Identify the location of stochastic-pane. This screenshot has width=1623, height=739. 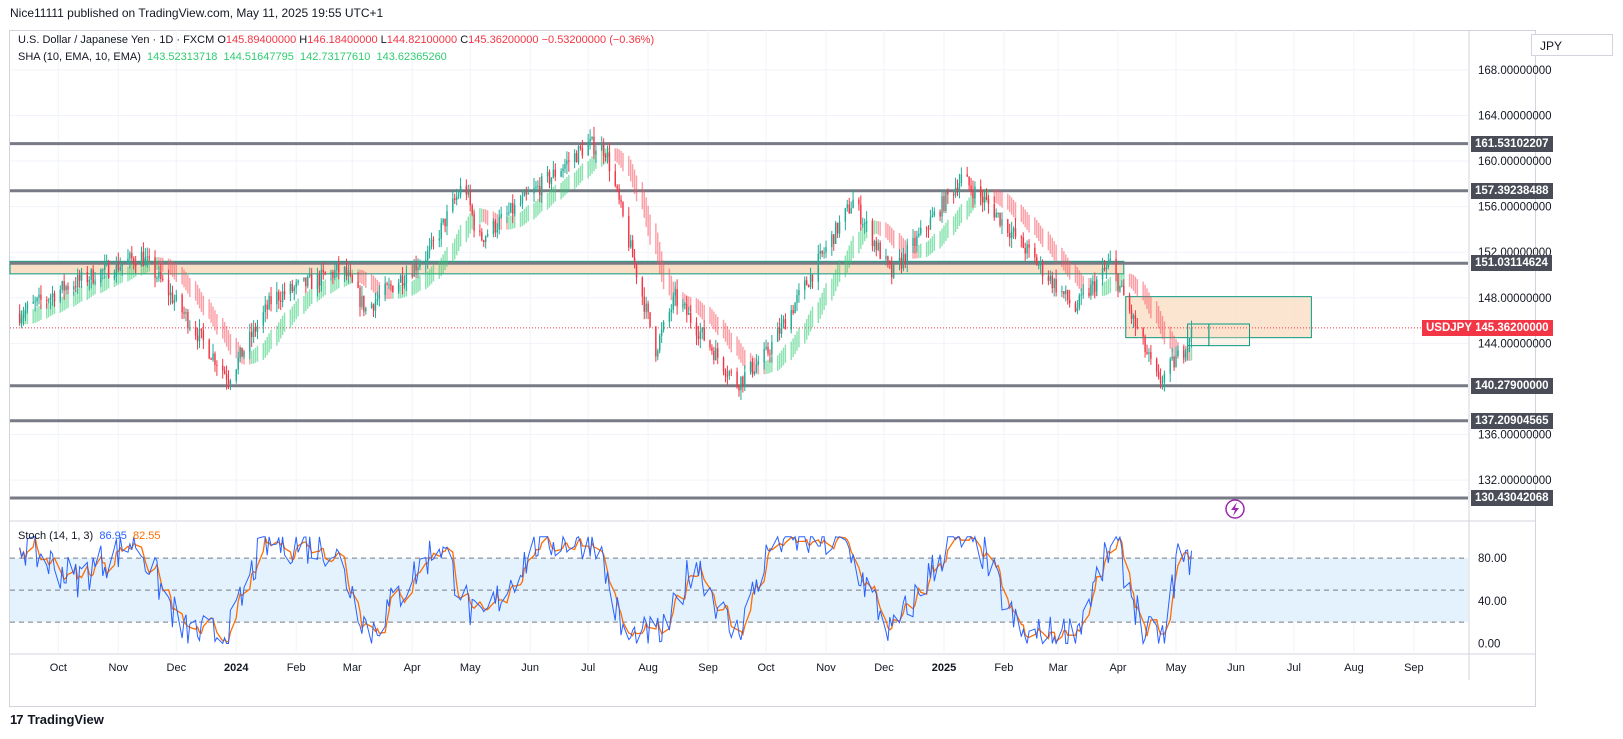
(739, 590).